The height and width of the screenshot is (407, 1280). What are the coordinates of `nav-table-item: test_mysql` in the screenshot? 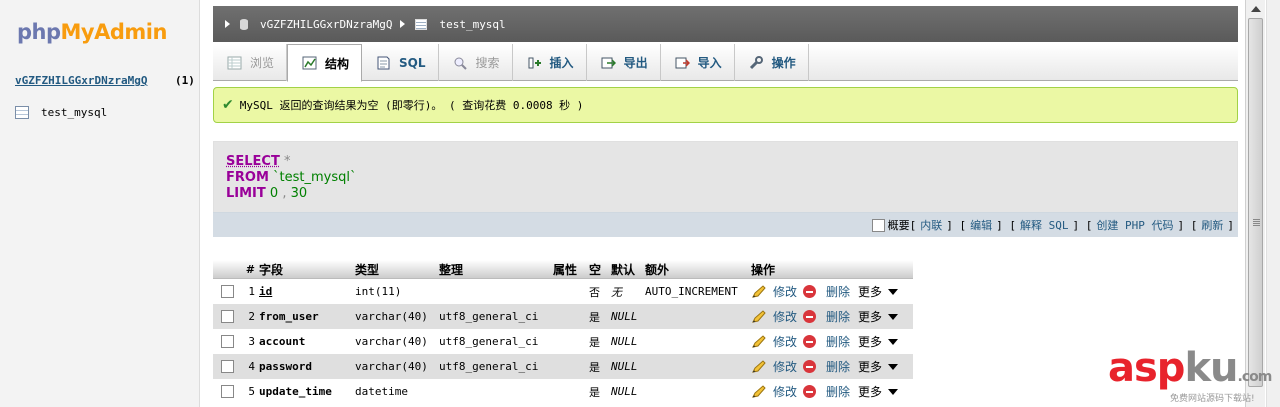 It's located at (61, 112).